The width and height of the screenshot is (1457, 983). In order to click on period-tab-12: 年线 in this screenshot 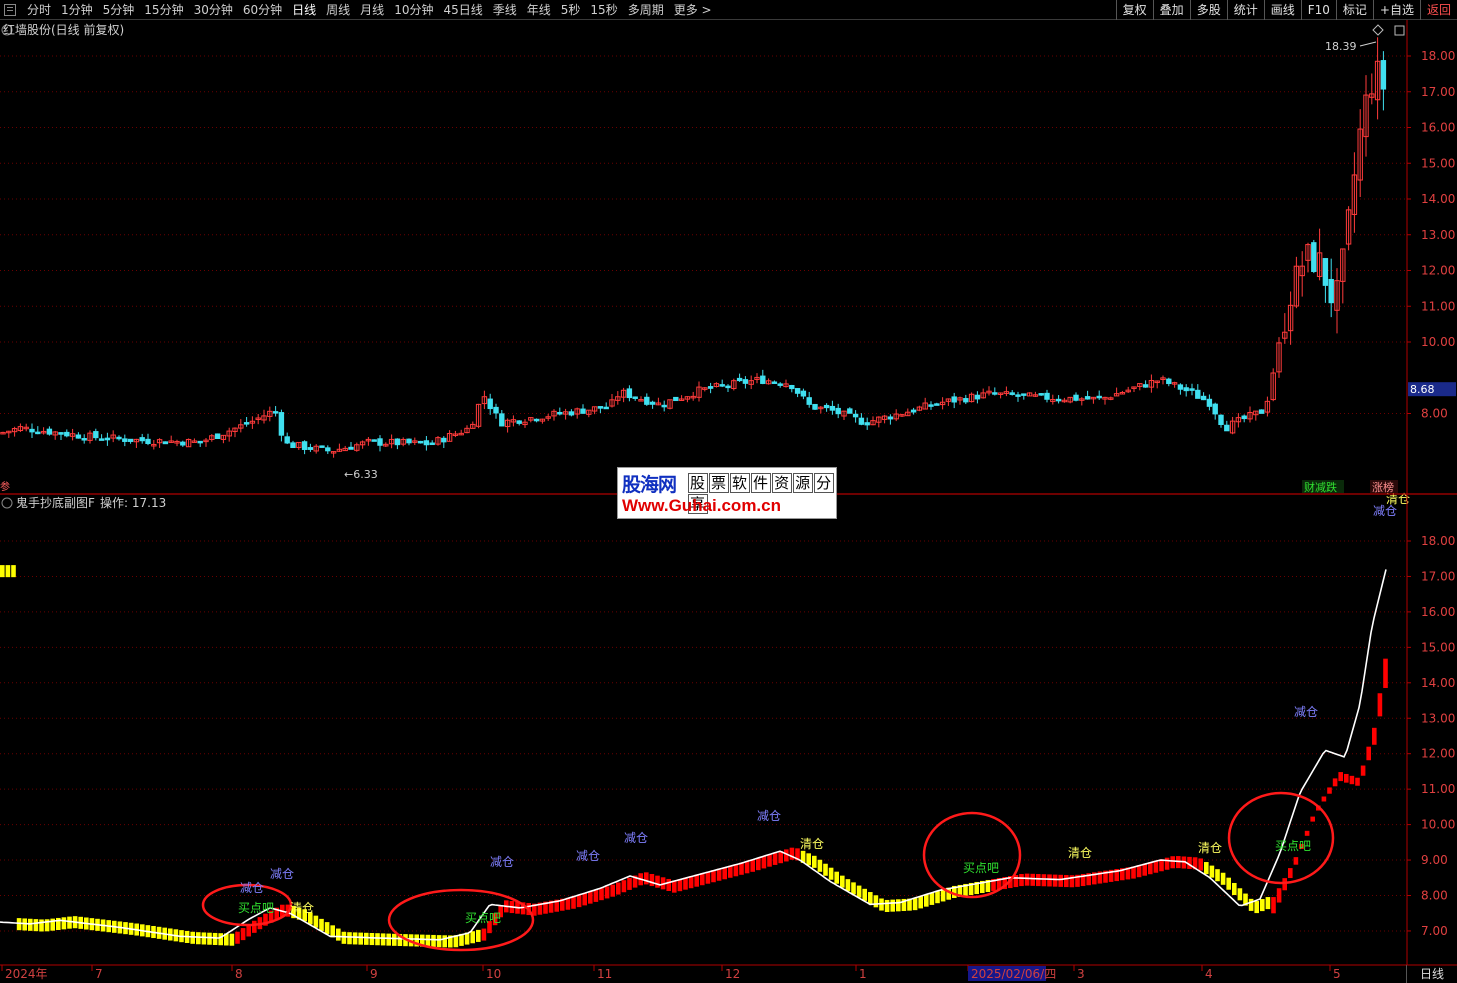, I will do `click(539, 10)`.